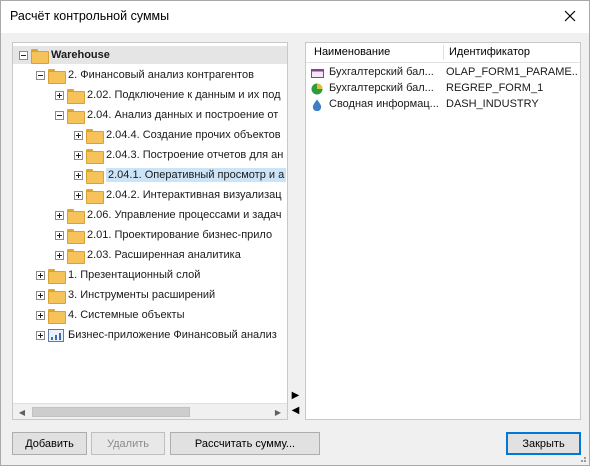 Image resolution: width=590 pixels, height=466 pixels. I want to click on tree-node: 2.04.4. Создание прочих объектов, so click(150, 135).